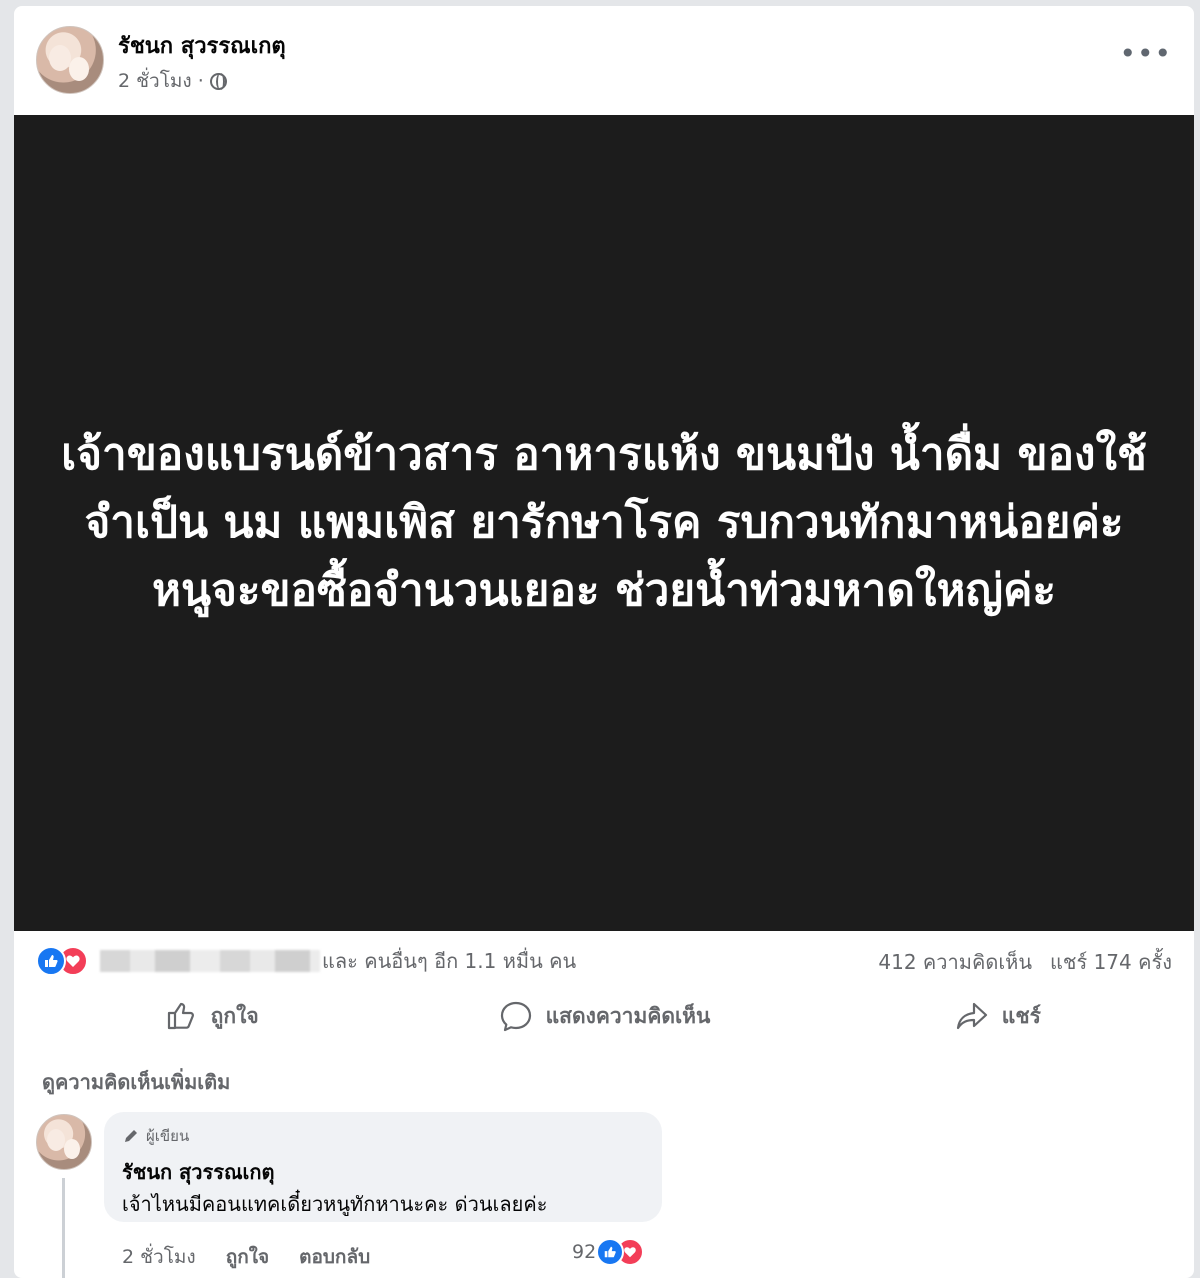 Image resolution: width=1200 pixels, height=1278 pixels. I want to click on share-label: แชร์, so click(1021, 1015).